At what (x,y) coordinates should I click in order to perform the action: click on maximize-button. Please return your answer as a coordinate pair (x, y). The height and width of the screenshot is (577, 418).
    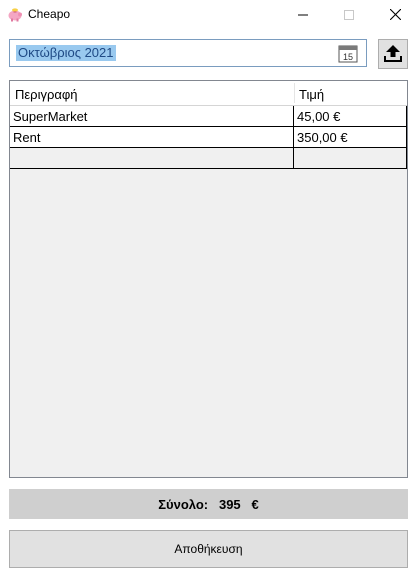
    Looking at the image, I should click on (349, 15).